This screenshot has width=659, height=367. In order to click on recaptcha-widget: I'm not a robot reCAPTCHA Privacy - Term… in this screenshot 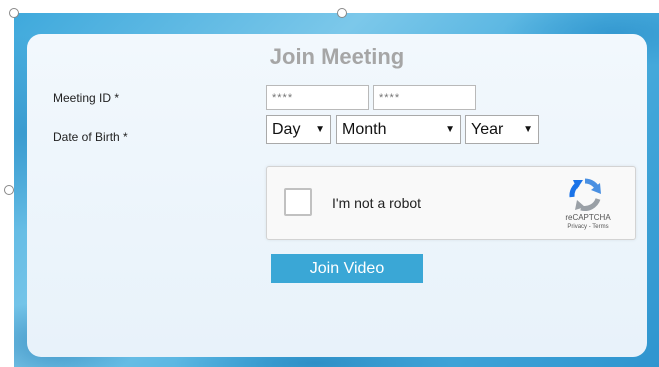, I will do `click(451, 203)`.